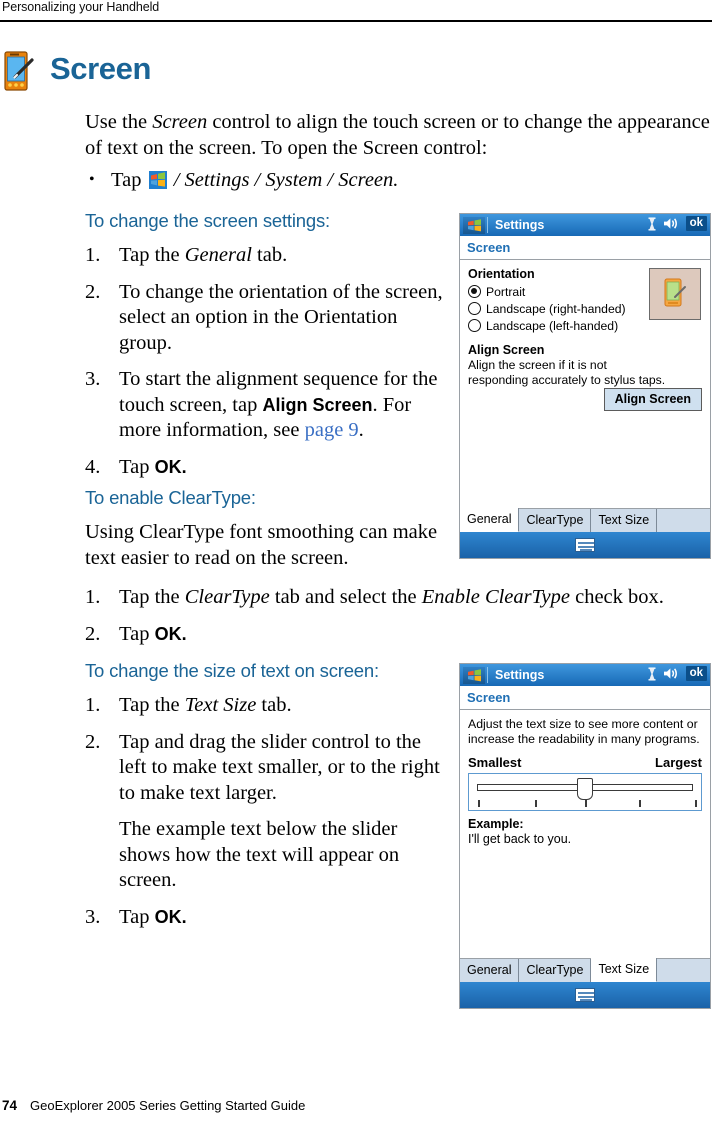 Image resolution: width=712 pixels, height=1122 pixels. I want to click on bullet-tap-label: Tap, so click(126, 180).